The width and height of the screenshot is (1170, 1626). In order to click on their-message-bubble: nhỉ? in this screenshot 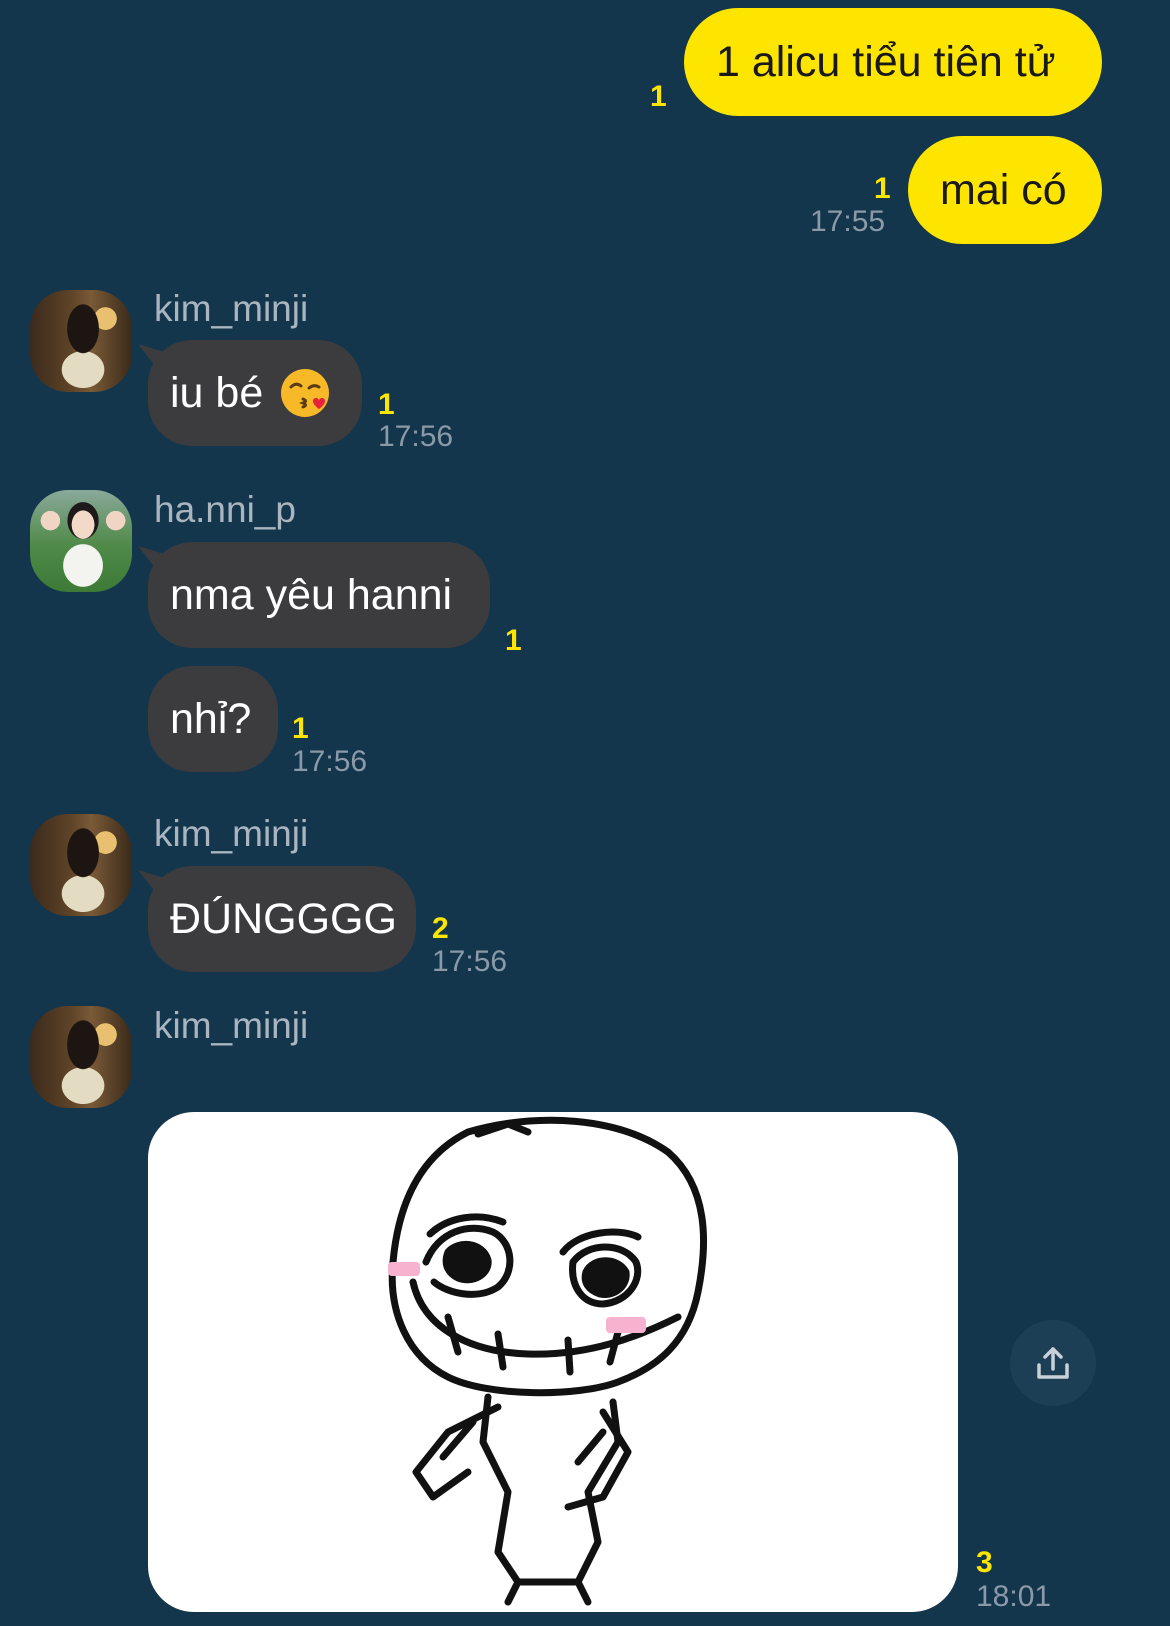, I will do `click(213, 719)`.